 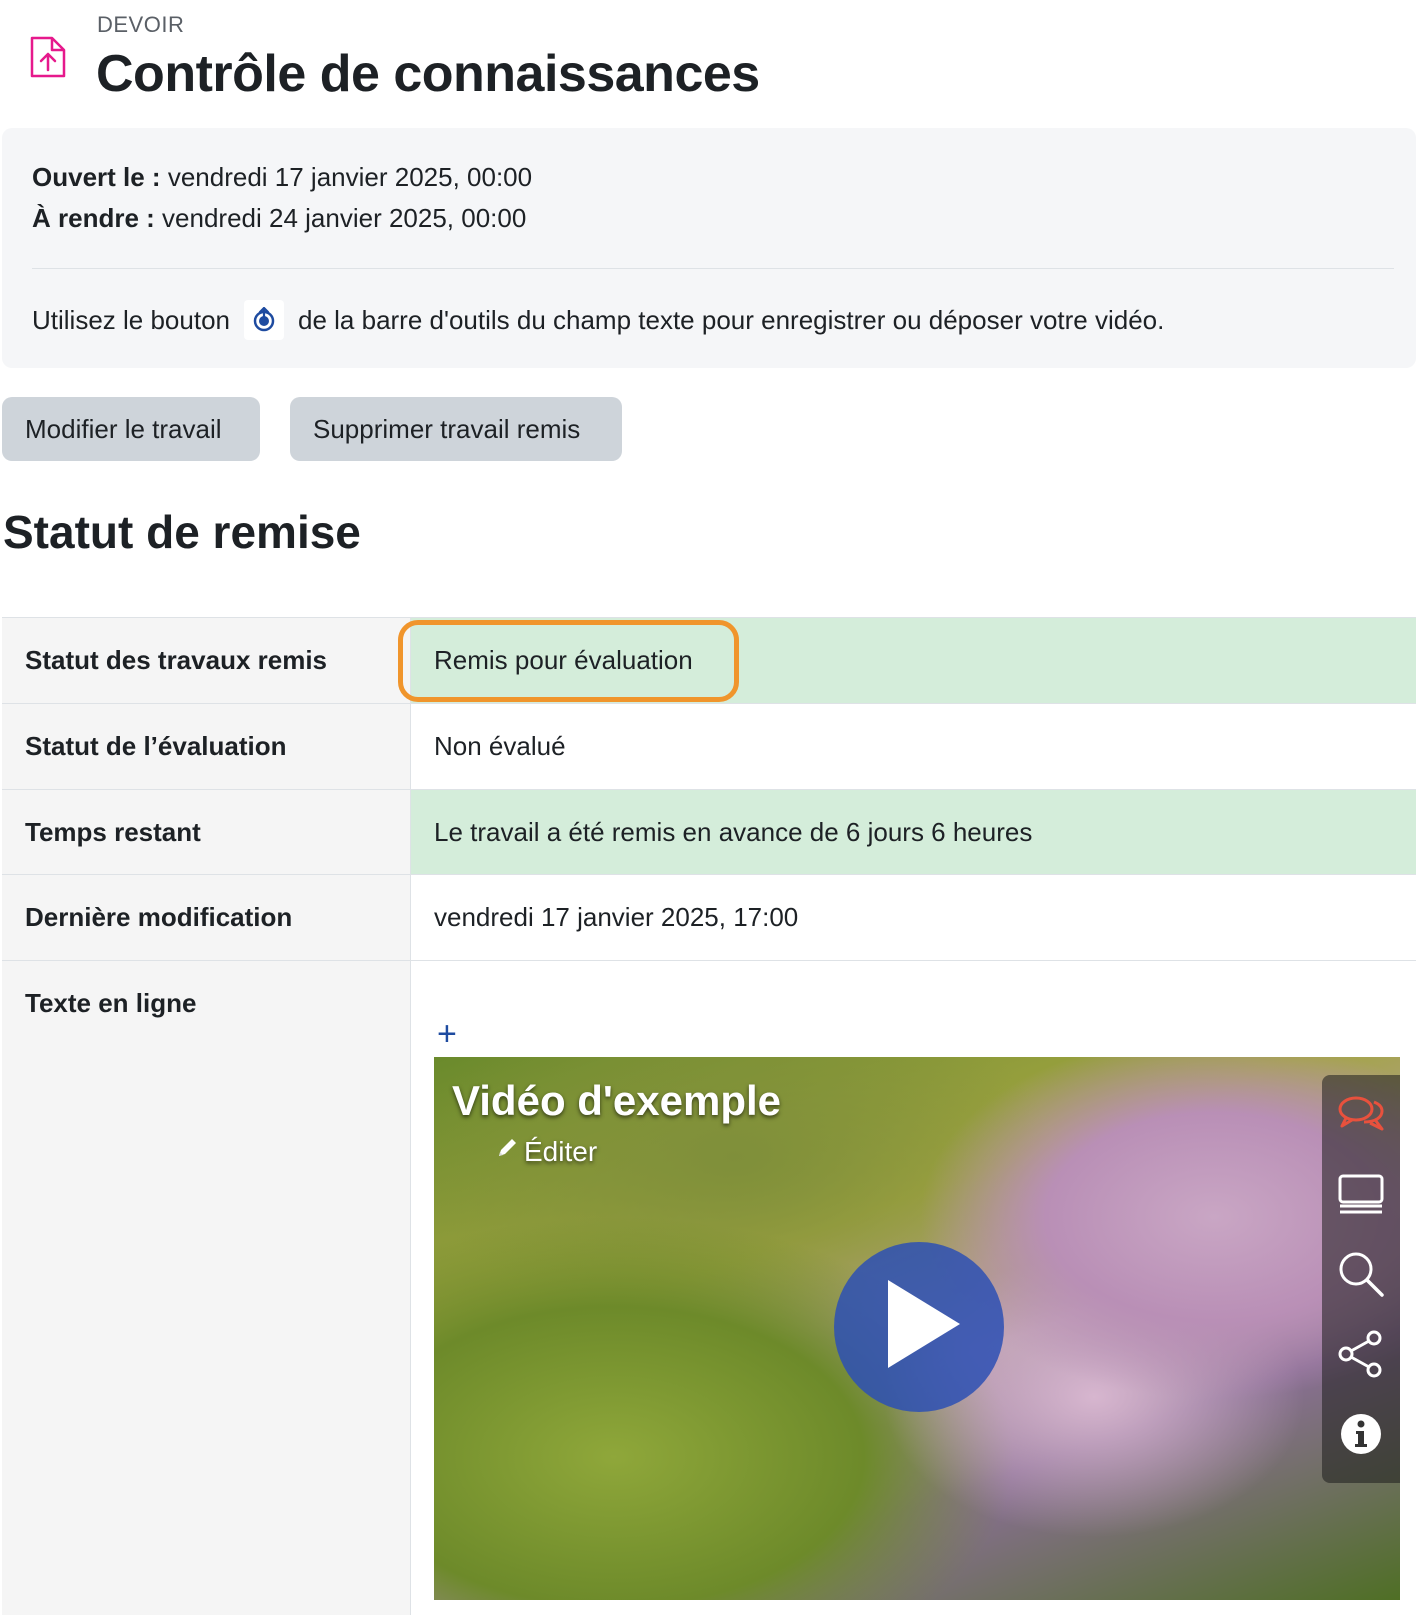 I want to click on table-row: Statut de l’évaluation Non évalué, so click(x=709, y=746).